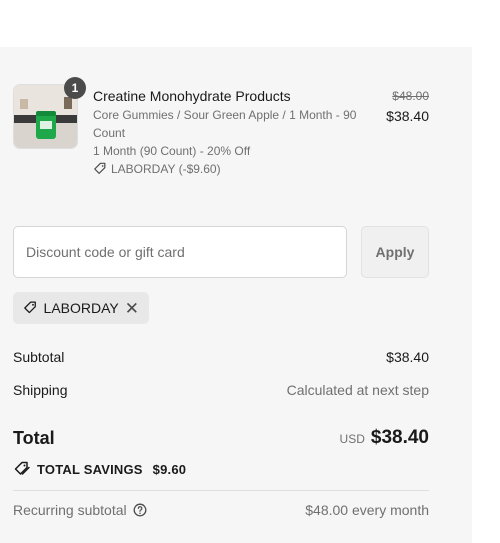 The width and height of the screenshot is (500, 543). I want to click on quantity-badge: 1, so click(75, 88).